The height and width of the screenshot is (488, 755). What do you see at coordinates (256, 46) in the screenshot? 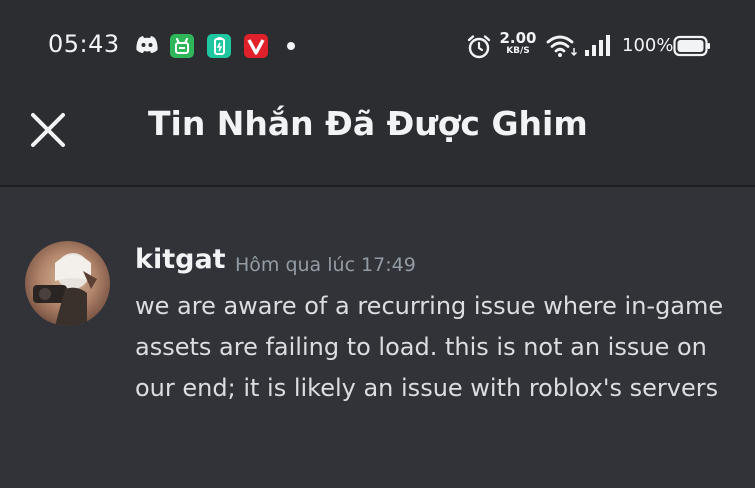
I see `vivaldi-app-notification-icon` at bounding box center [256, 46].